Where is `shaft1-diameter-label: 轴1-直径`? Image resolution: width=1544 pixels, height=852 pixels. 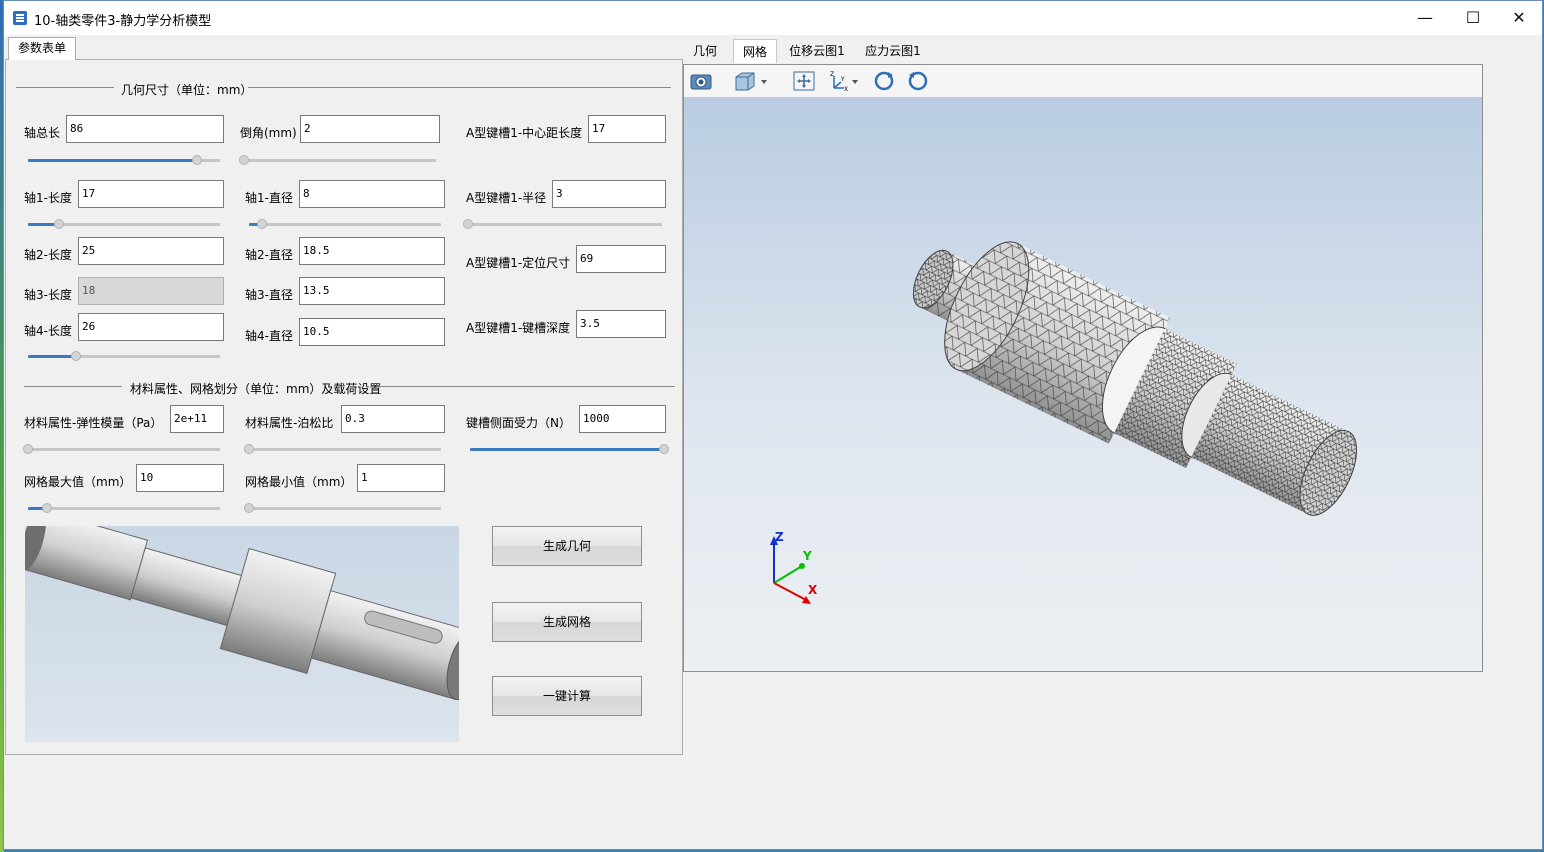
shaft1-diameter-label: 轴1-直径 is located at coordinates (269, 198).